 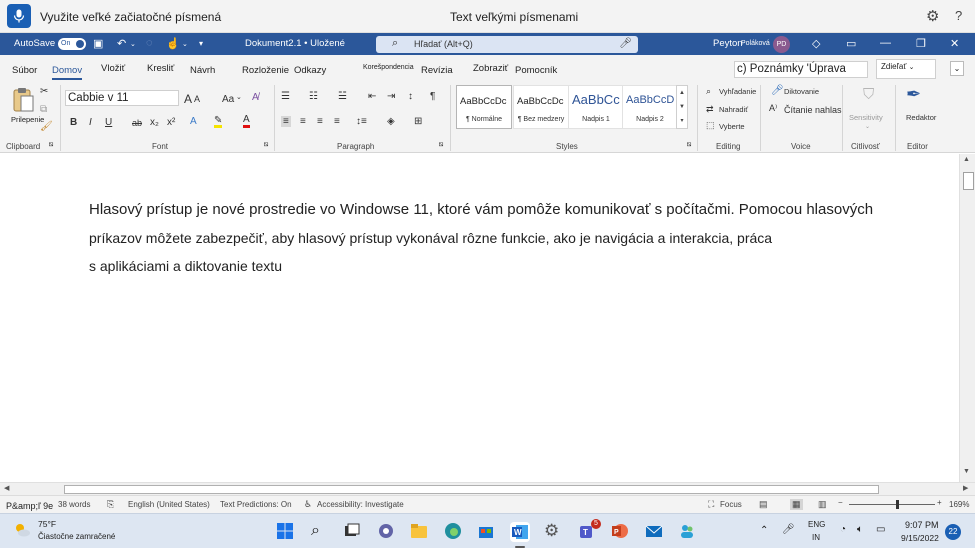 What do you see at coordinates (154, 122) in the screenshot?
I see `subscript-button: x₂` at bounding box center [154, 122].